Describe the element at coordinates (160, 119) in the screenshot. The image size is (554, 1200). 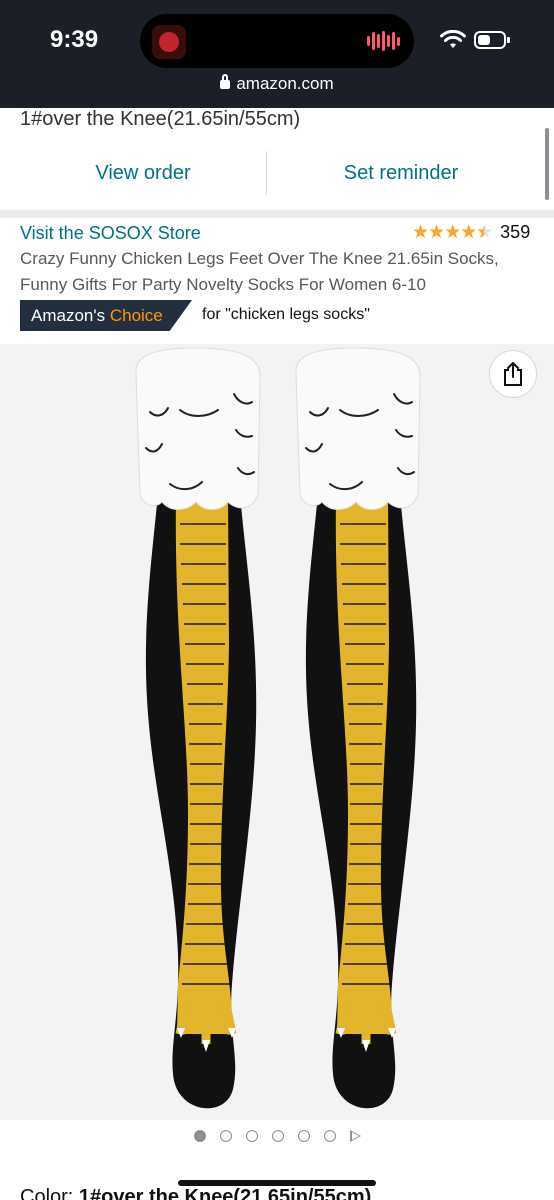
I see `order-variant-text: 1#over the Knee(21.65in/55cm)` at that location.